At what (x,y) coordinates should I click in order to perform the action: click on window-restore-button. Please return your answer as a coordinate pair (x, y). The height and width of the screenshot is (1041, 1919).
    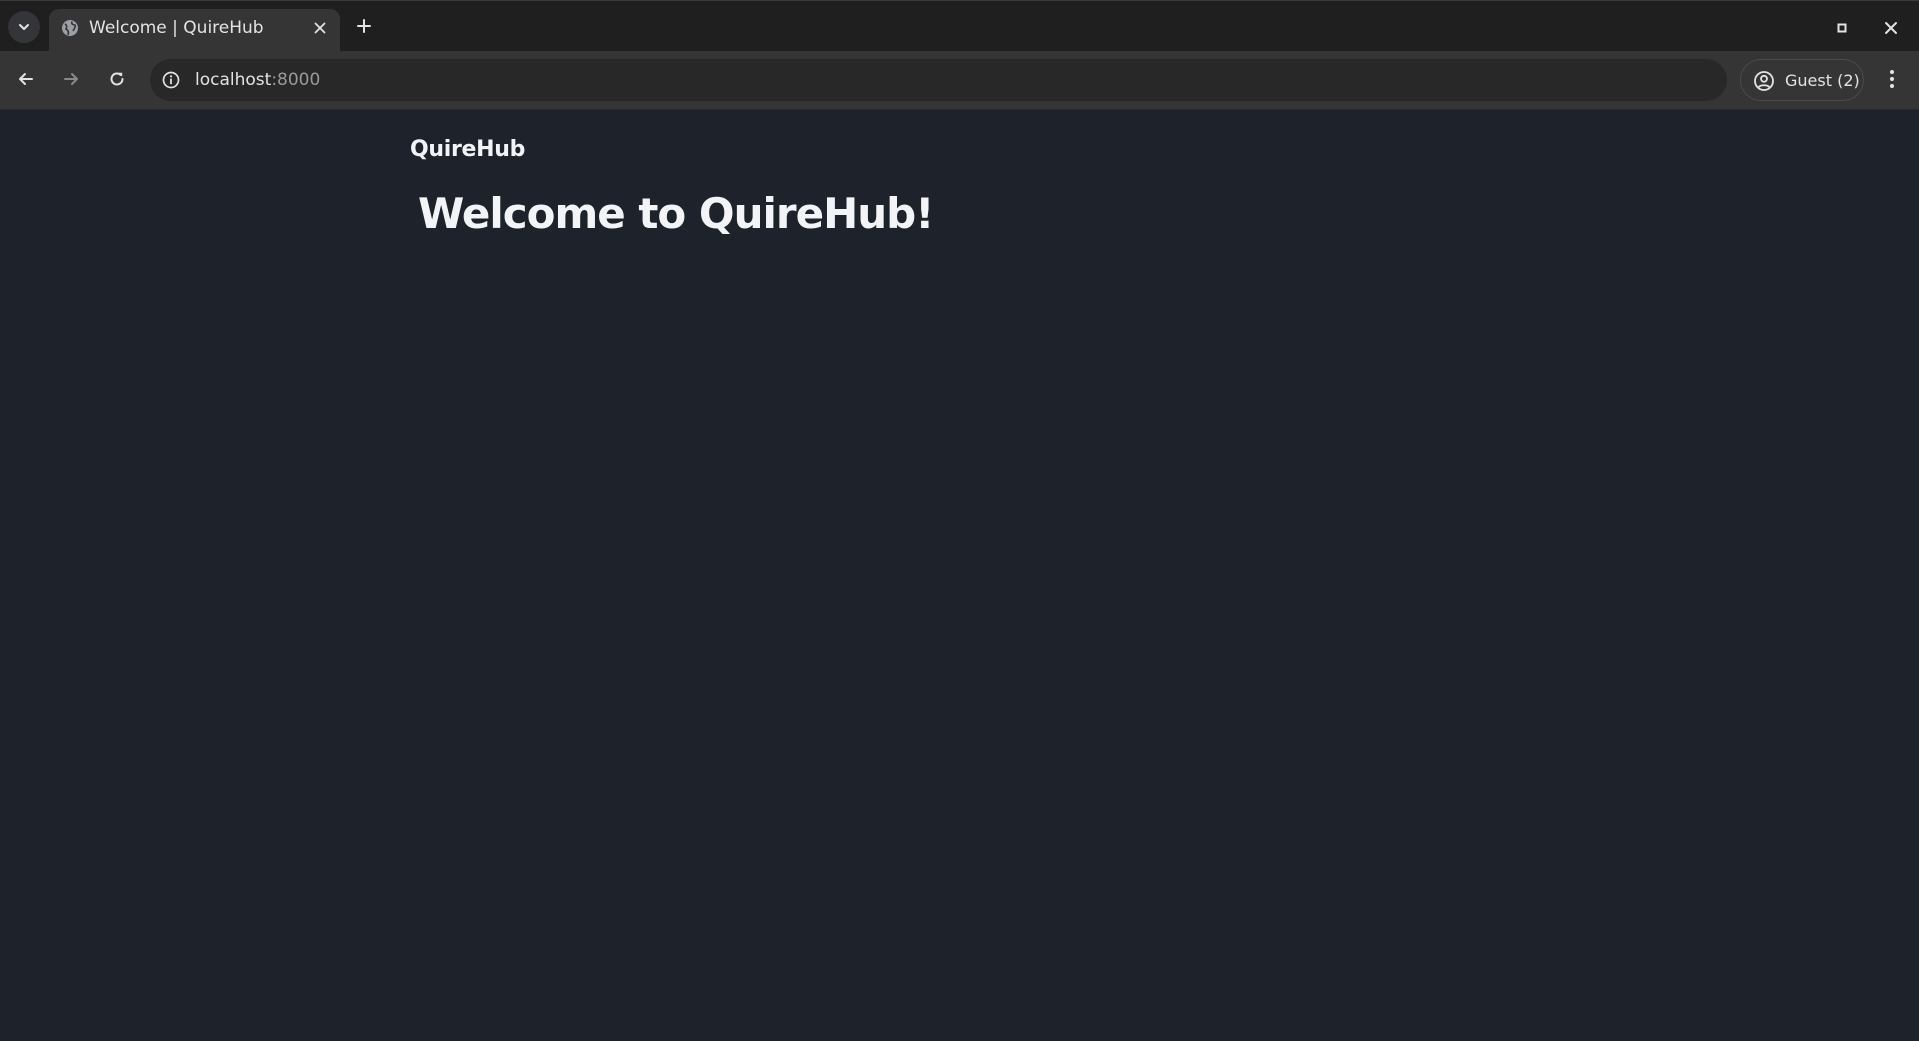
    Looking at the image, I should click on (1842, 28).